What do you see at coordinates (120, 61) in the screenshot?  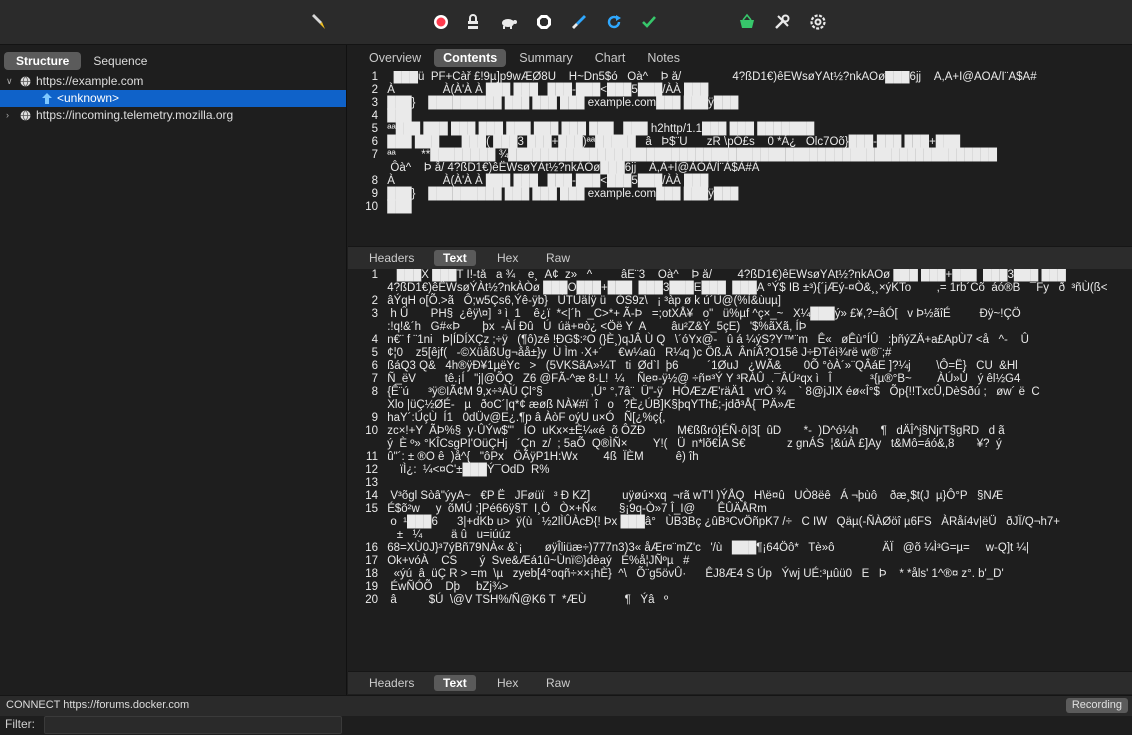 I see `tab-sequence: Sequence` at bounding box center [120, 61].